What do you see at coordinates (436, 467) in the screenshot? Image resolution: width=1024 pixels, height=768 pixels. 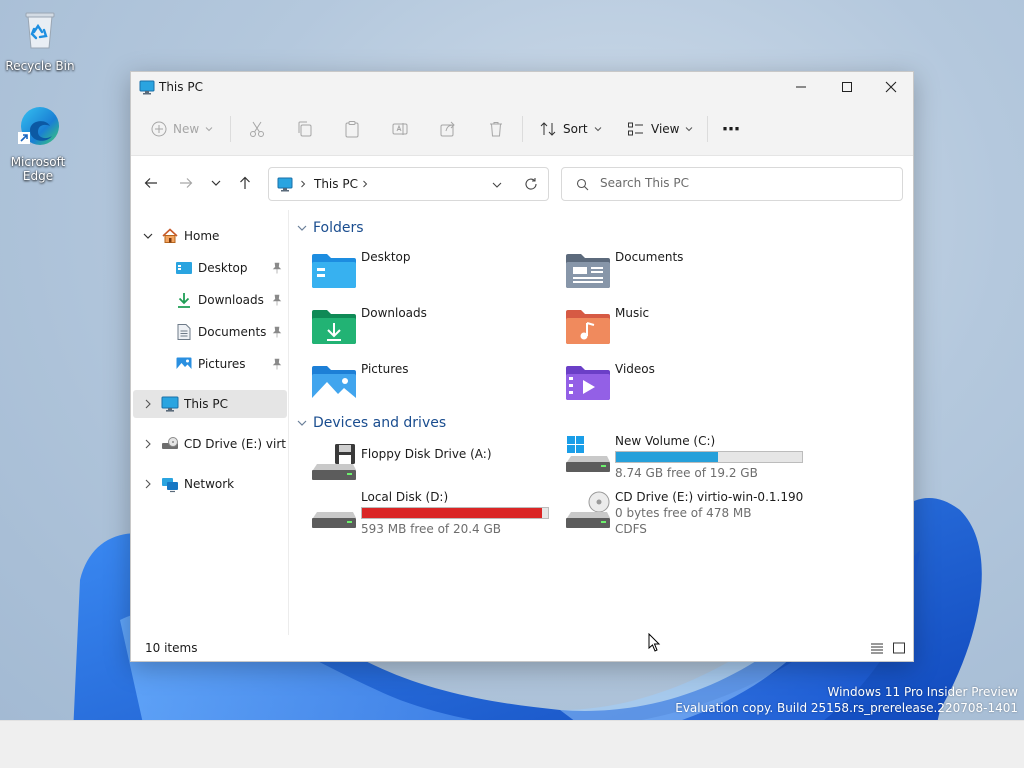 I see `drive-floppy-a: Floppy Disk Drive (A:)` at bounding box center [436, 467].